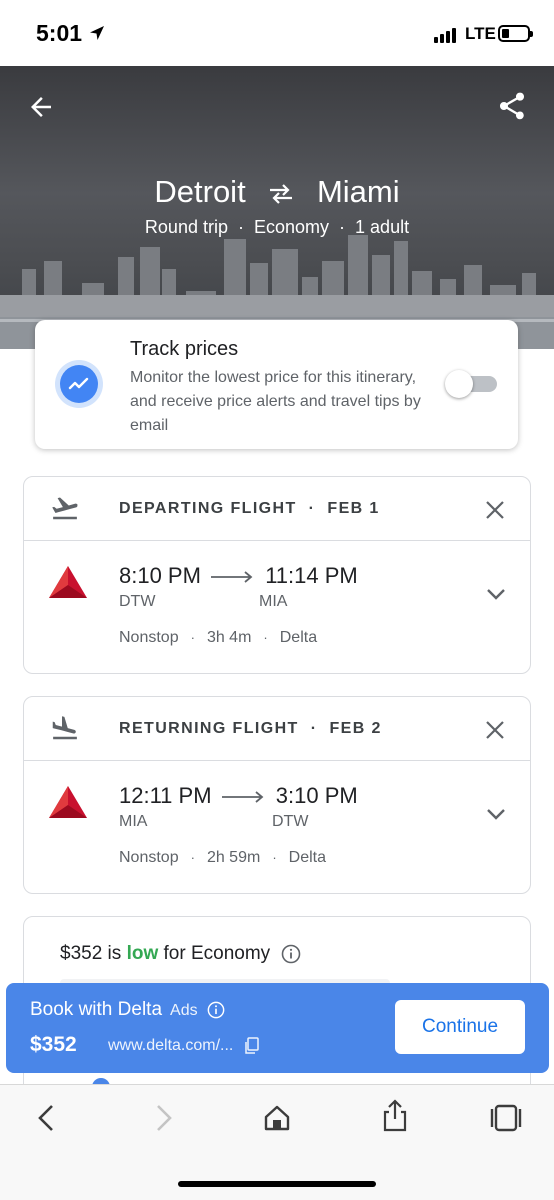 This screenshot has width=554, height=1200. I want to click on departing-flight-header: DEPARTING FLIGHT · FEB 1, so click(277, 509).